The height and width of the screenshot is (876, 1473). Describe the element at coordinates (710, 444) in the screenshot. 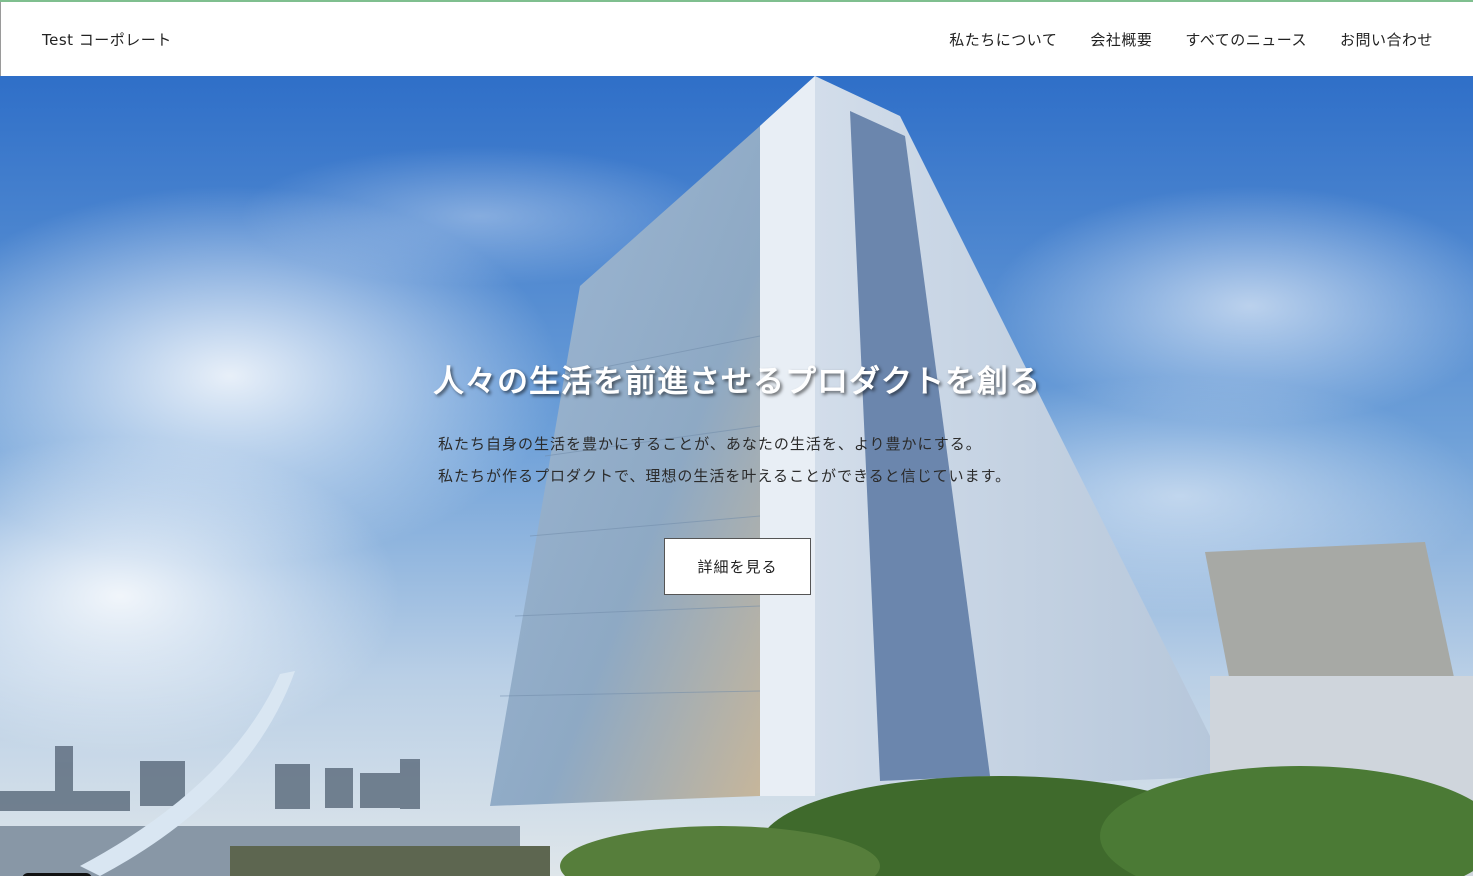

I see `hero-description-line: 私たち自身の生活を豊かにすることが、あなたの生活を、より豊かにする。` at that location.